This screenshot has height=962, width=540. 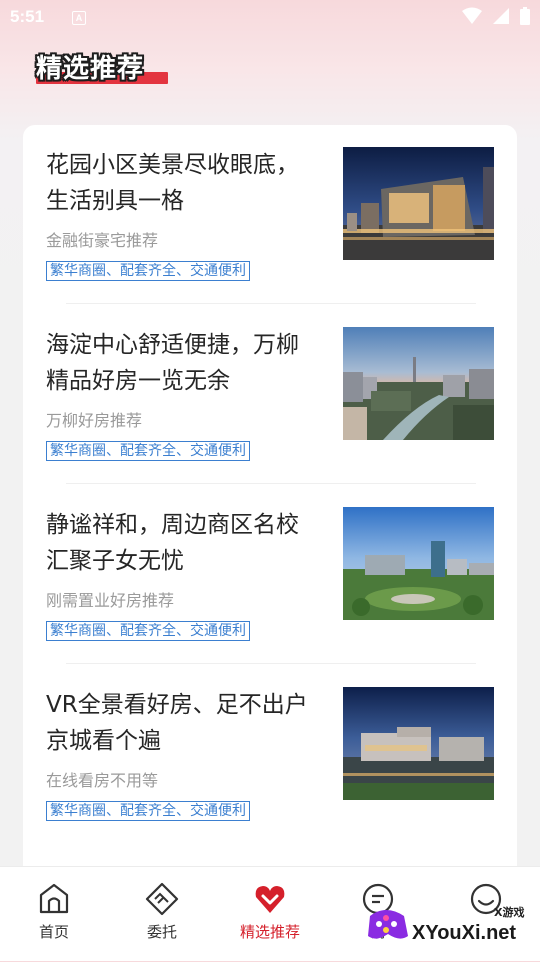 I want to click on tab-entrust: 委托, so click(x=162, y=914).